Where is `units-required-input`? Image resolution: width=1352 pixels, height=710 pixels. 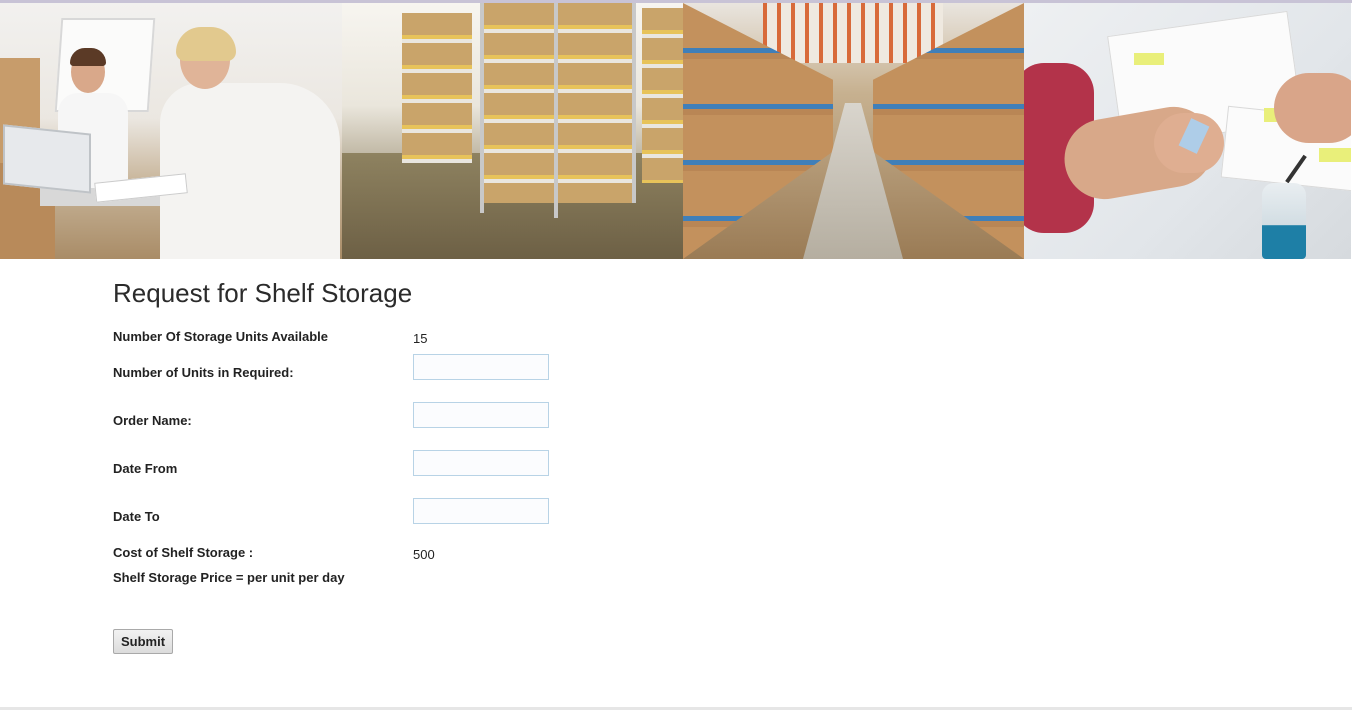 units-required-input is located at coordinates (481, 367).